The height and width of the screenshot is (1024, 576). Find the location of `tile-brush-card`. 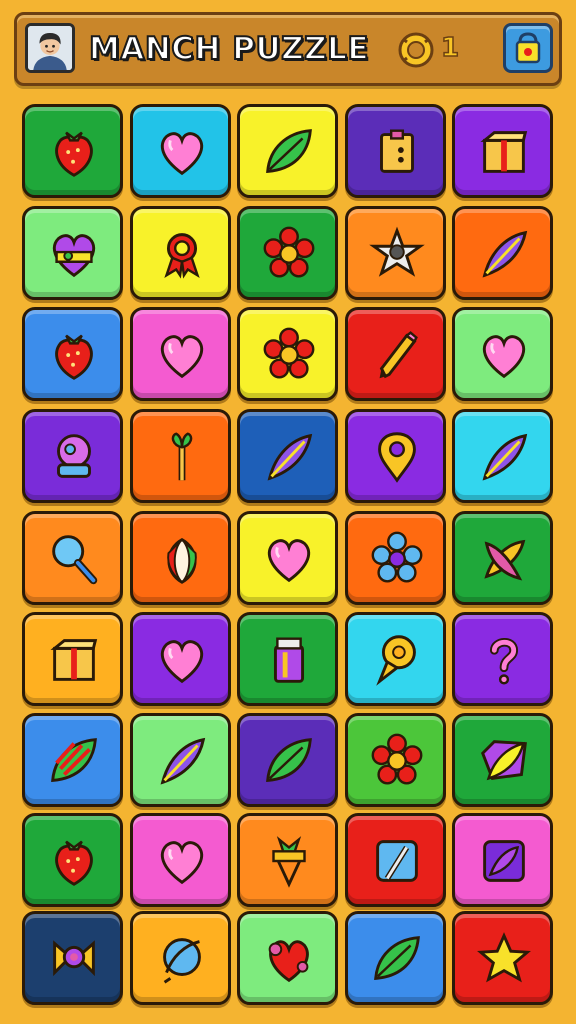

tile-brush-card is located at coordinates (395, 860).